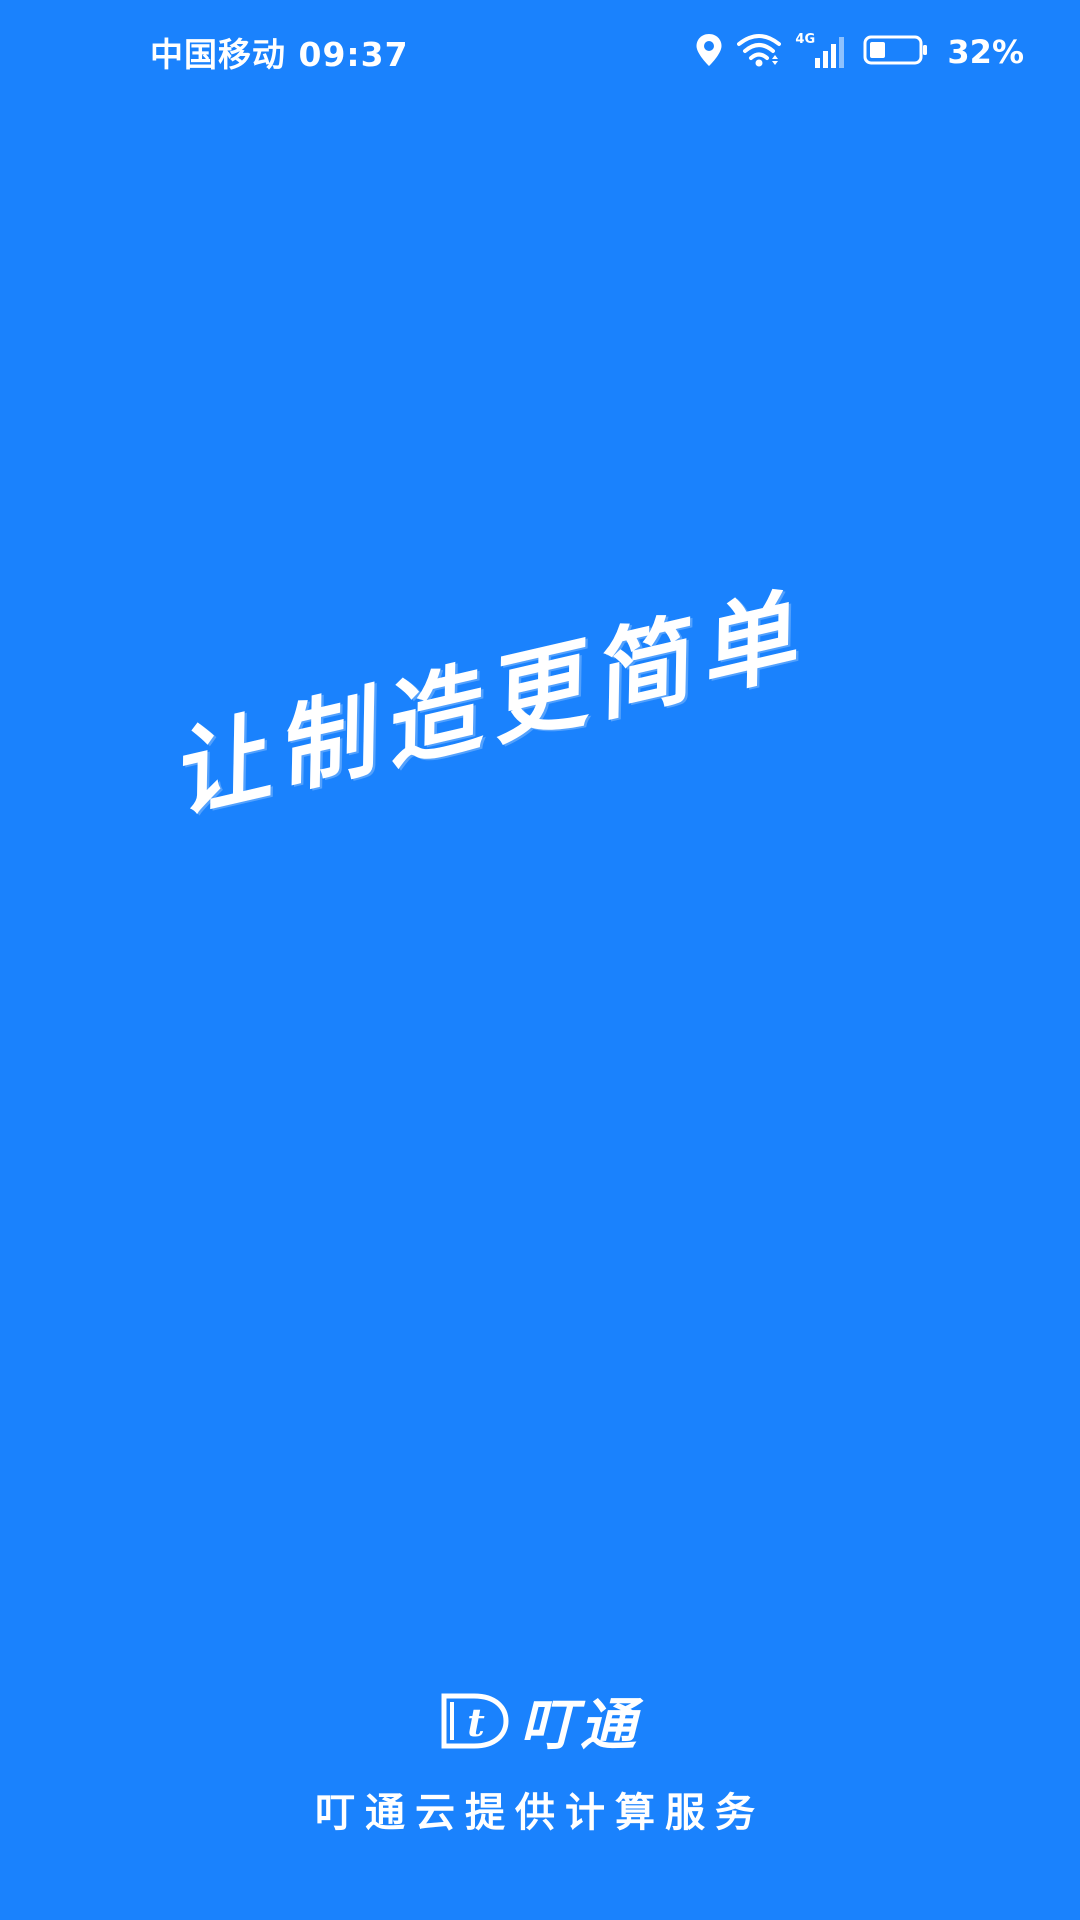 The height and width of the screenshot is (1920, 1080). I want to click on cellular-signal-icon: 4G, so click(822, 51).